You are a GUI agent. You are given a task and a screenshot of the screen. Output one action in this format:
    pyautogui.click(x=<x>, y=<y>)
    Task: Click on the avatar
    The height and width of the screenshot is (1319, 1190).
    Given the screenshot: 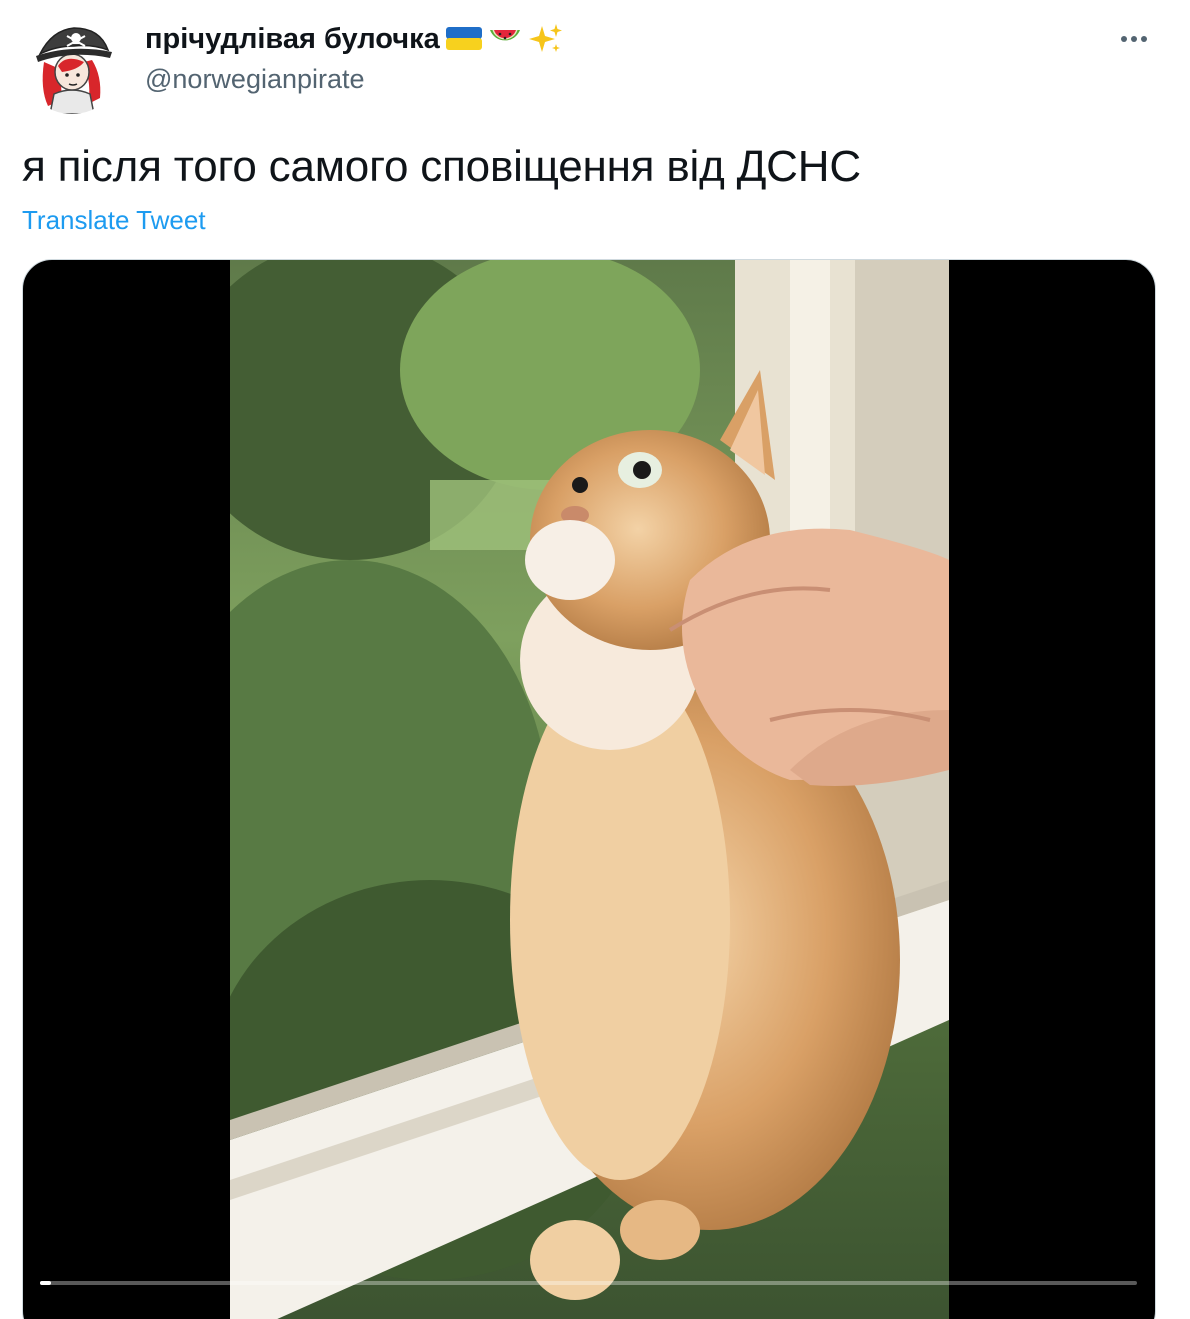 What is the action you would take?
    pyautogui.click(x=72, y=64)
    